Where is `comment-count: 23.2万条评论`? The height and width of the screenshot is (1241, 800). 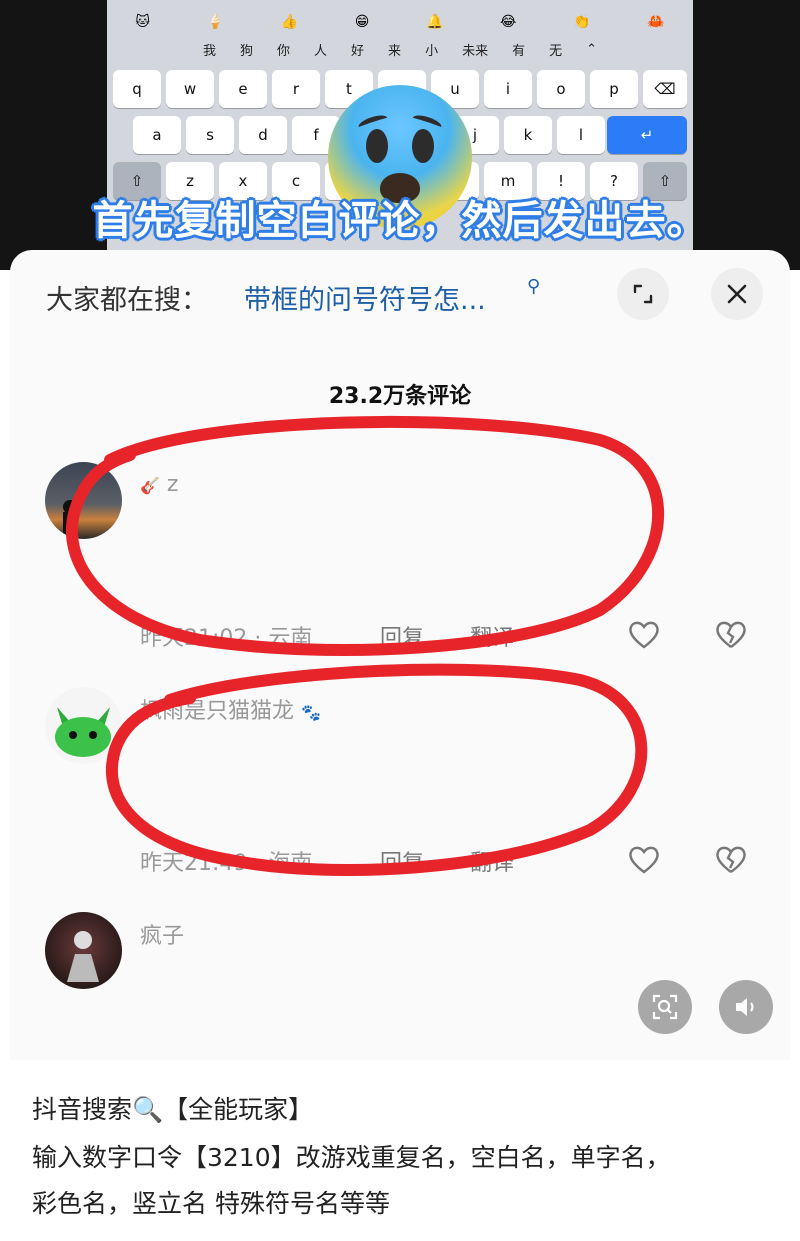 comment-count: 23.2万条评论 is located at coordinates (400, 396).